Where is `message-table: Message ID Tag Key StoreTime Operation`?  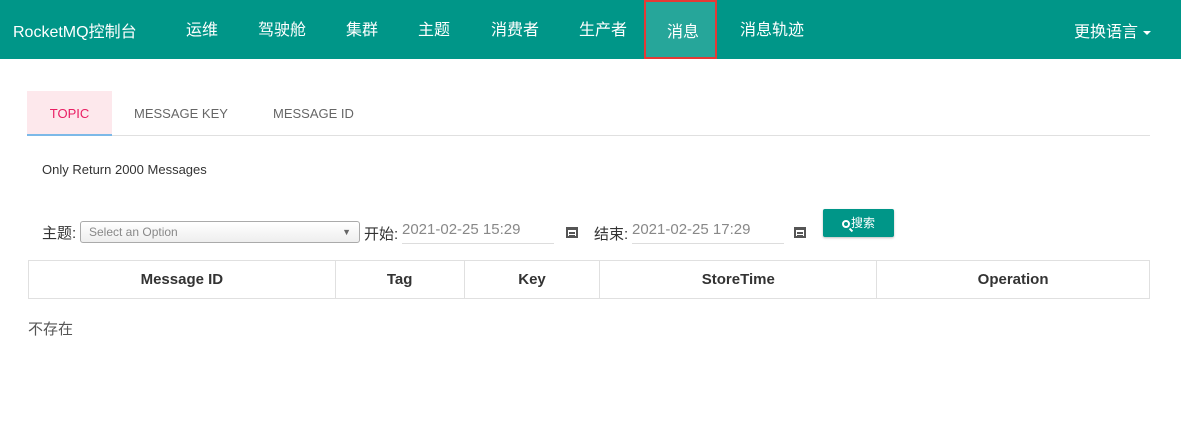
message-table: Message ID Tag Key StoreTime Operation is located at coordinates (589, 279).